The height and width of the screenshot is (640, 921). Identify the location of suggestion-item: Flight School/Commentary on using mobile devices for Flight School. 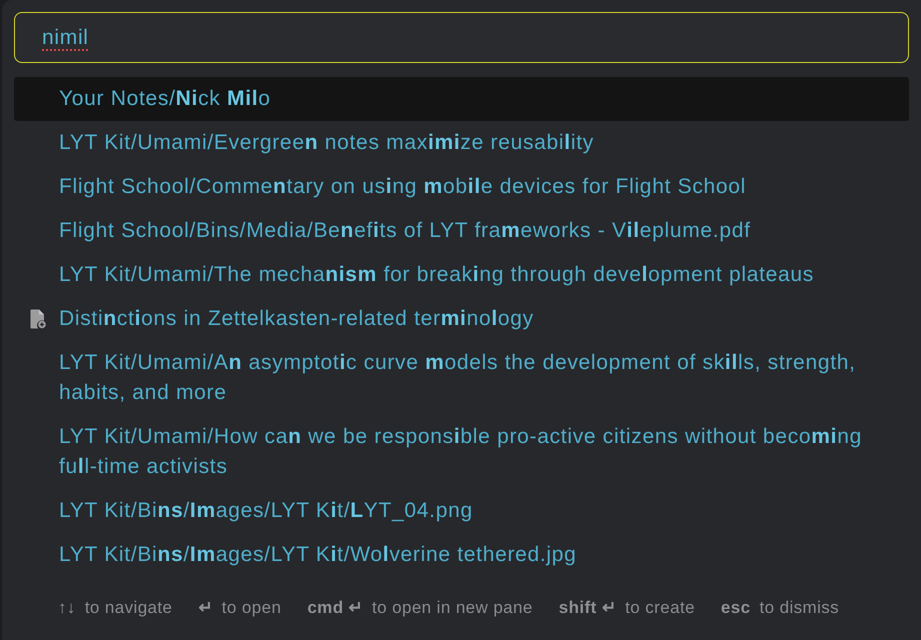
(461, 187).